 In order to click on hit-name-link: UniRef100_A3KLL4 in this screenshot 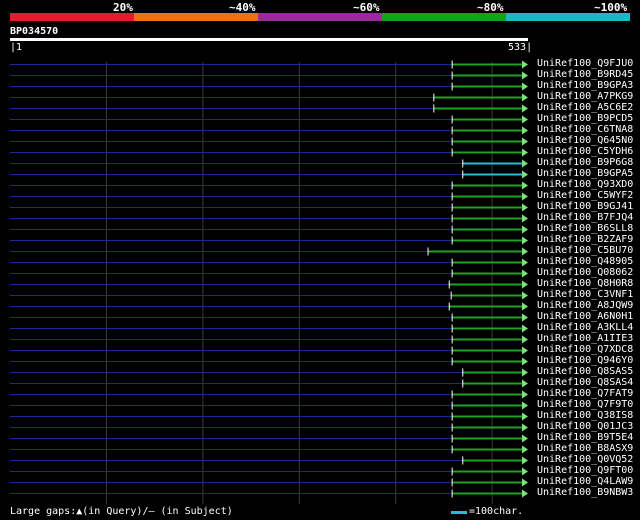, I will do `click(585, 328)`.